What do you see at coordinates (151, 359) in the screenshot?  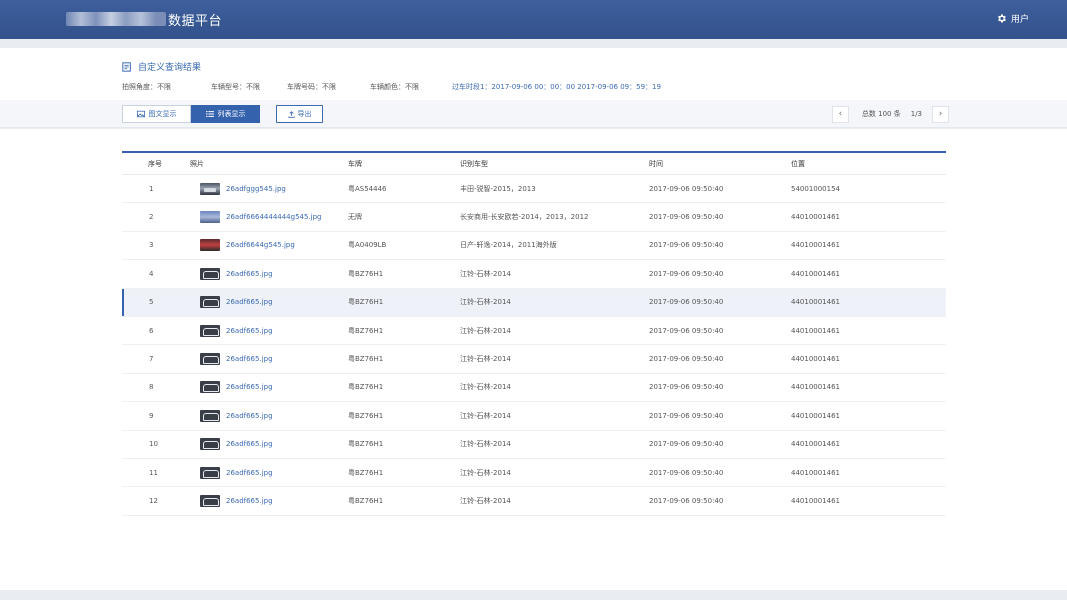 I see `row-index: 7` at bounding box center [151, 359].